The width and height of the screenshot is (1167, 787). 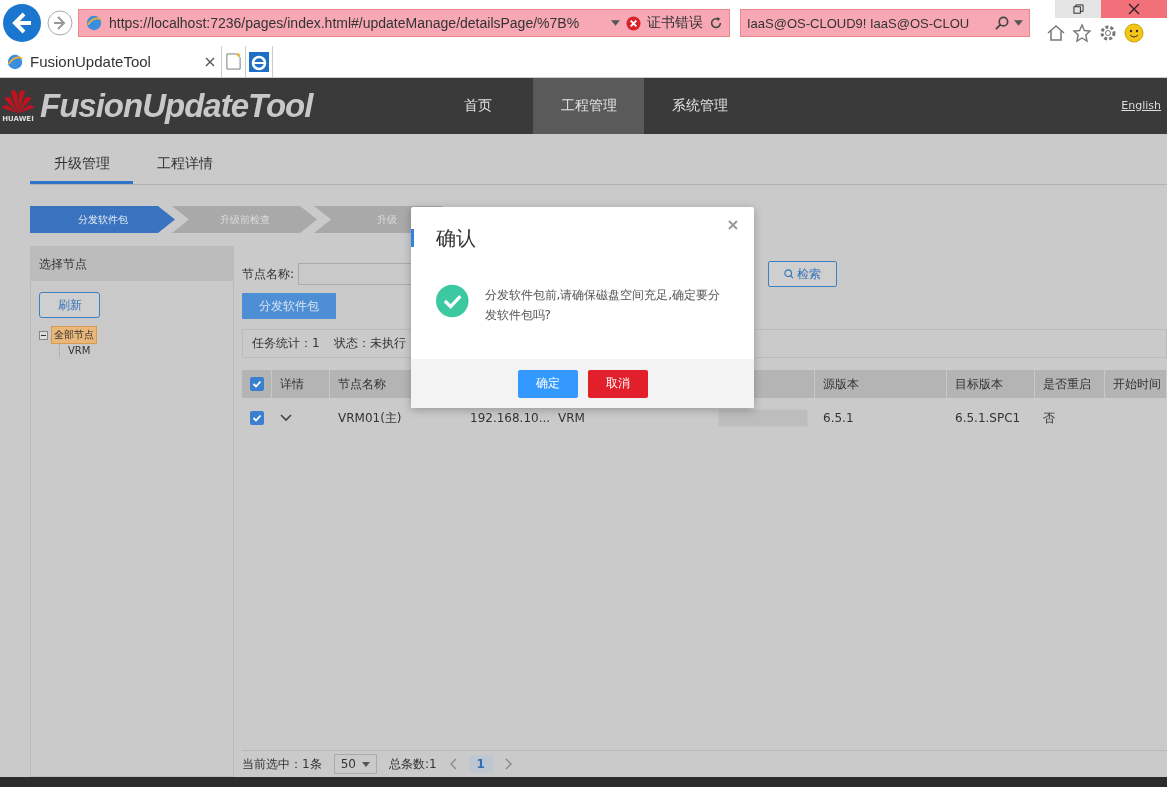 I want to click on refresh-icon, so click(x=716, y=23).